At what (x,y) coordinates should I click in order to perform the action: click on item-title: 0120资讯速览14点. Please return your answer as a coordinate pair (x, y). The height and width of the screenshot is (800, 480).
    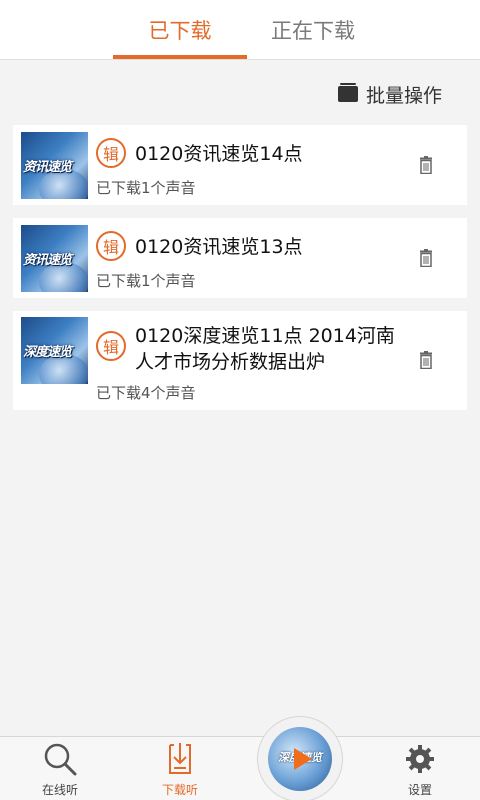
    Looking at the image, I should click on (219, 154).